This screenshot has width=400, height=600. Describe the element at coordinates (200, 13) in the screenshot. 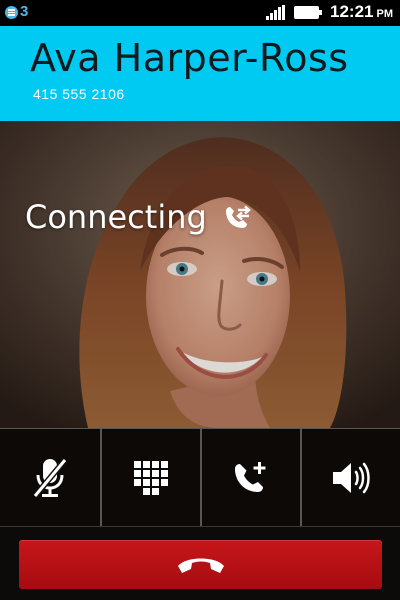

I see `status-bar: 3 12:21 PM` at that location.